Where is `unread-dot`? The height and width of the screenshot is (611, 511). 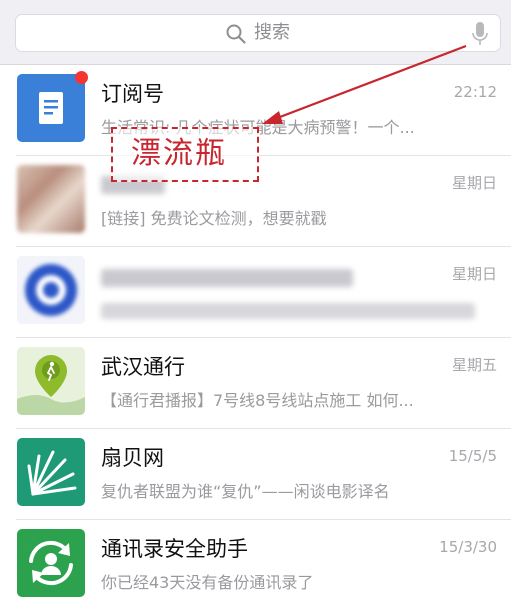 unread-dot is located at coordinates (81, 77).